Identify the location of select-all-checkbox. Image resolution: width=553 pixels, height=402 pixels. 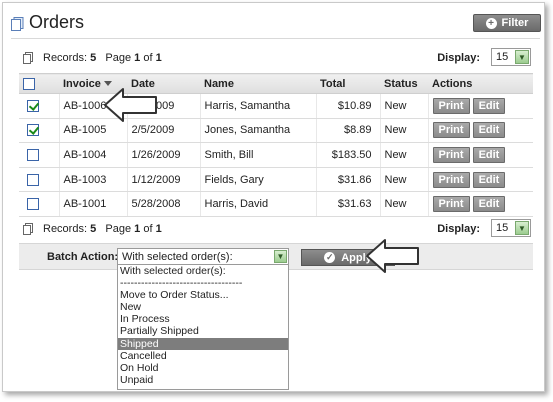
(29, 83).